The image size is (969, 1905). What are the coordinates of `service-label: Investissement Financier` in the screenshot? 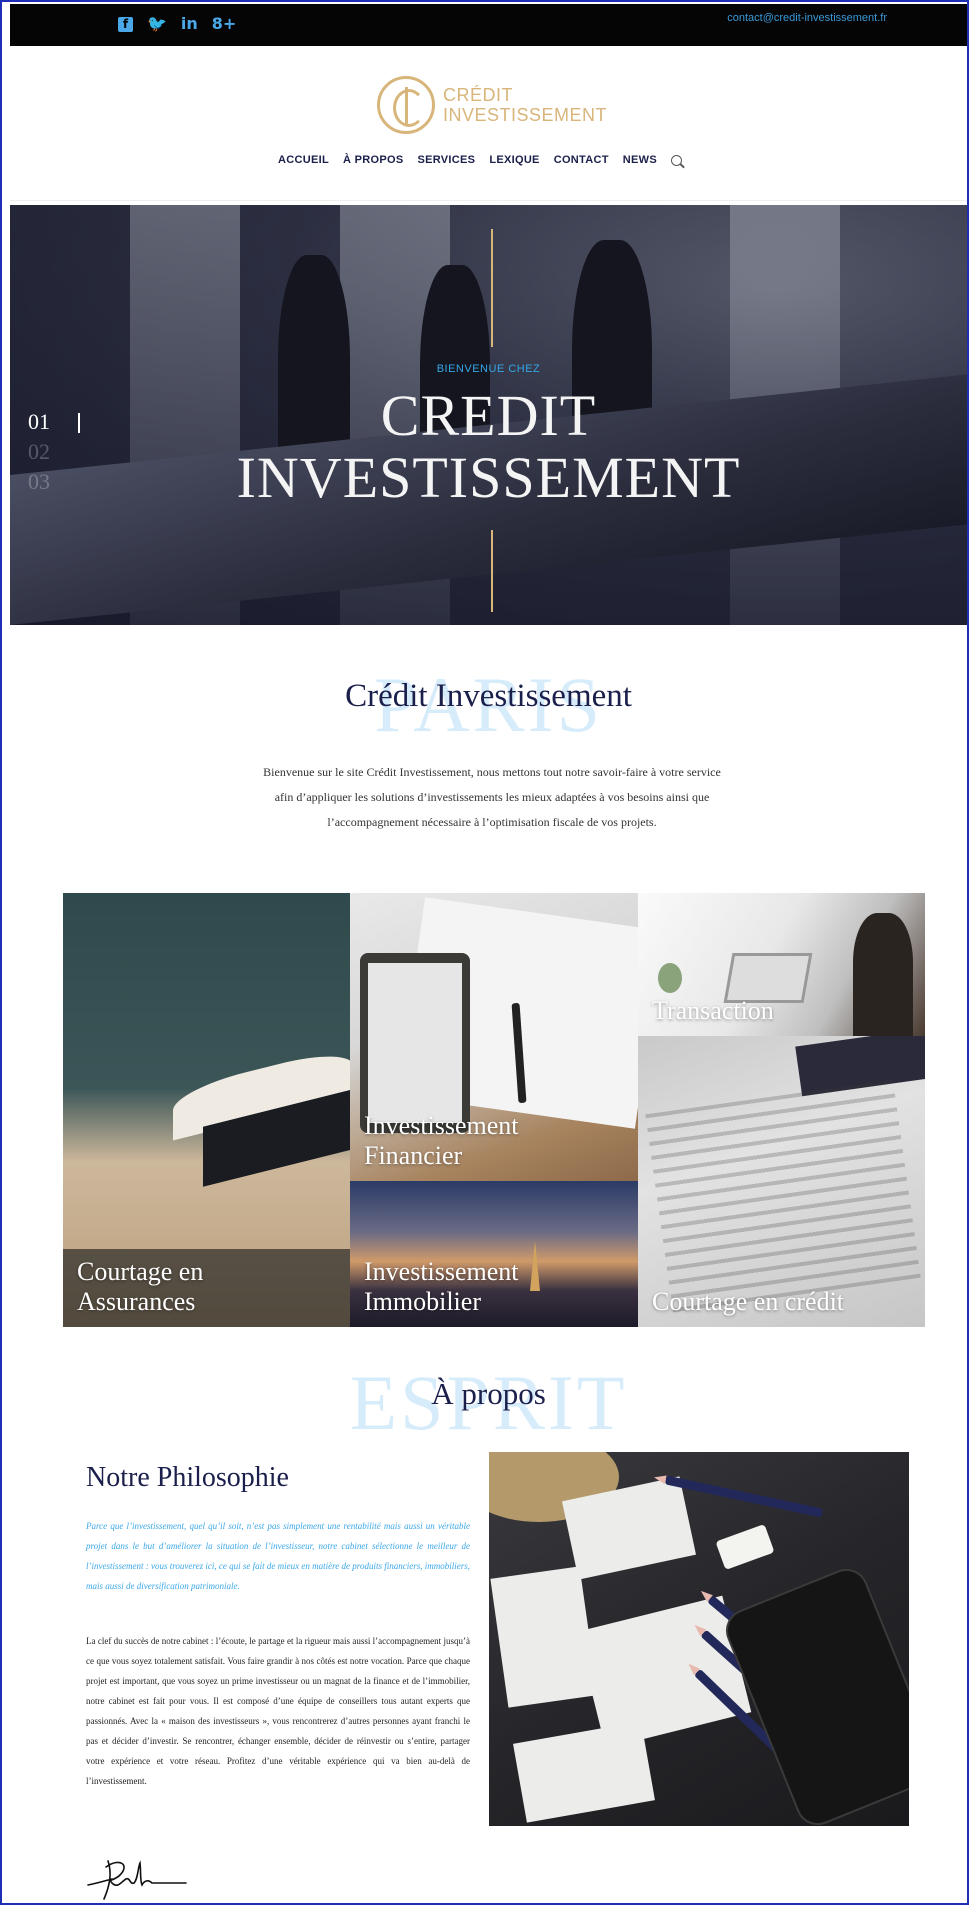 It's located at (441, 1140).